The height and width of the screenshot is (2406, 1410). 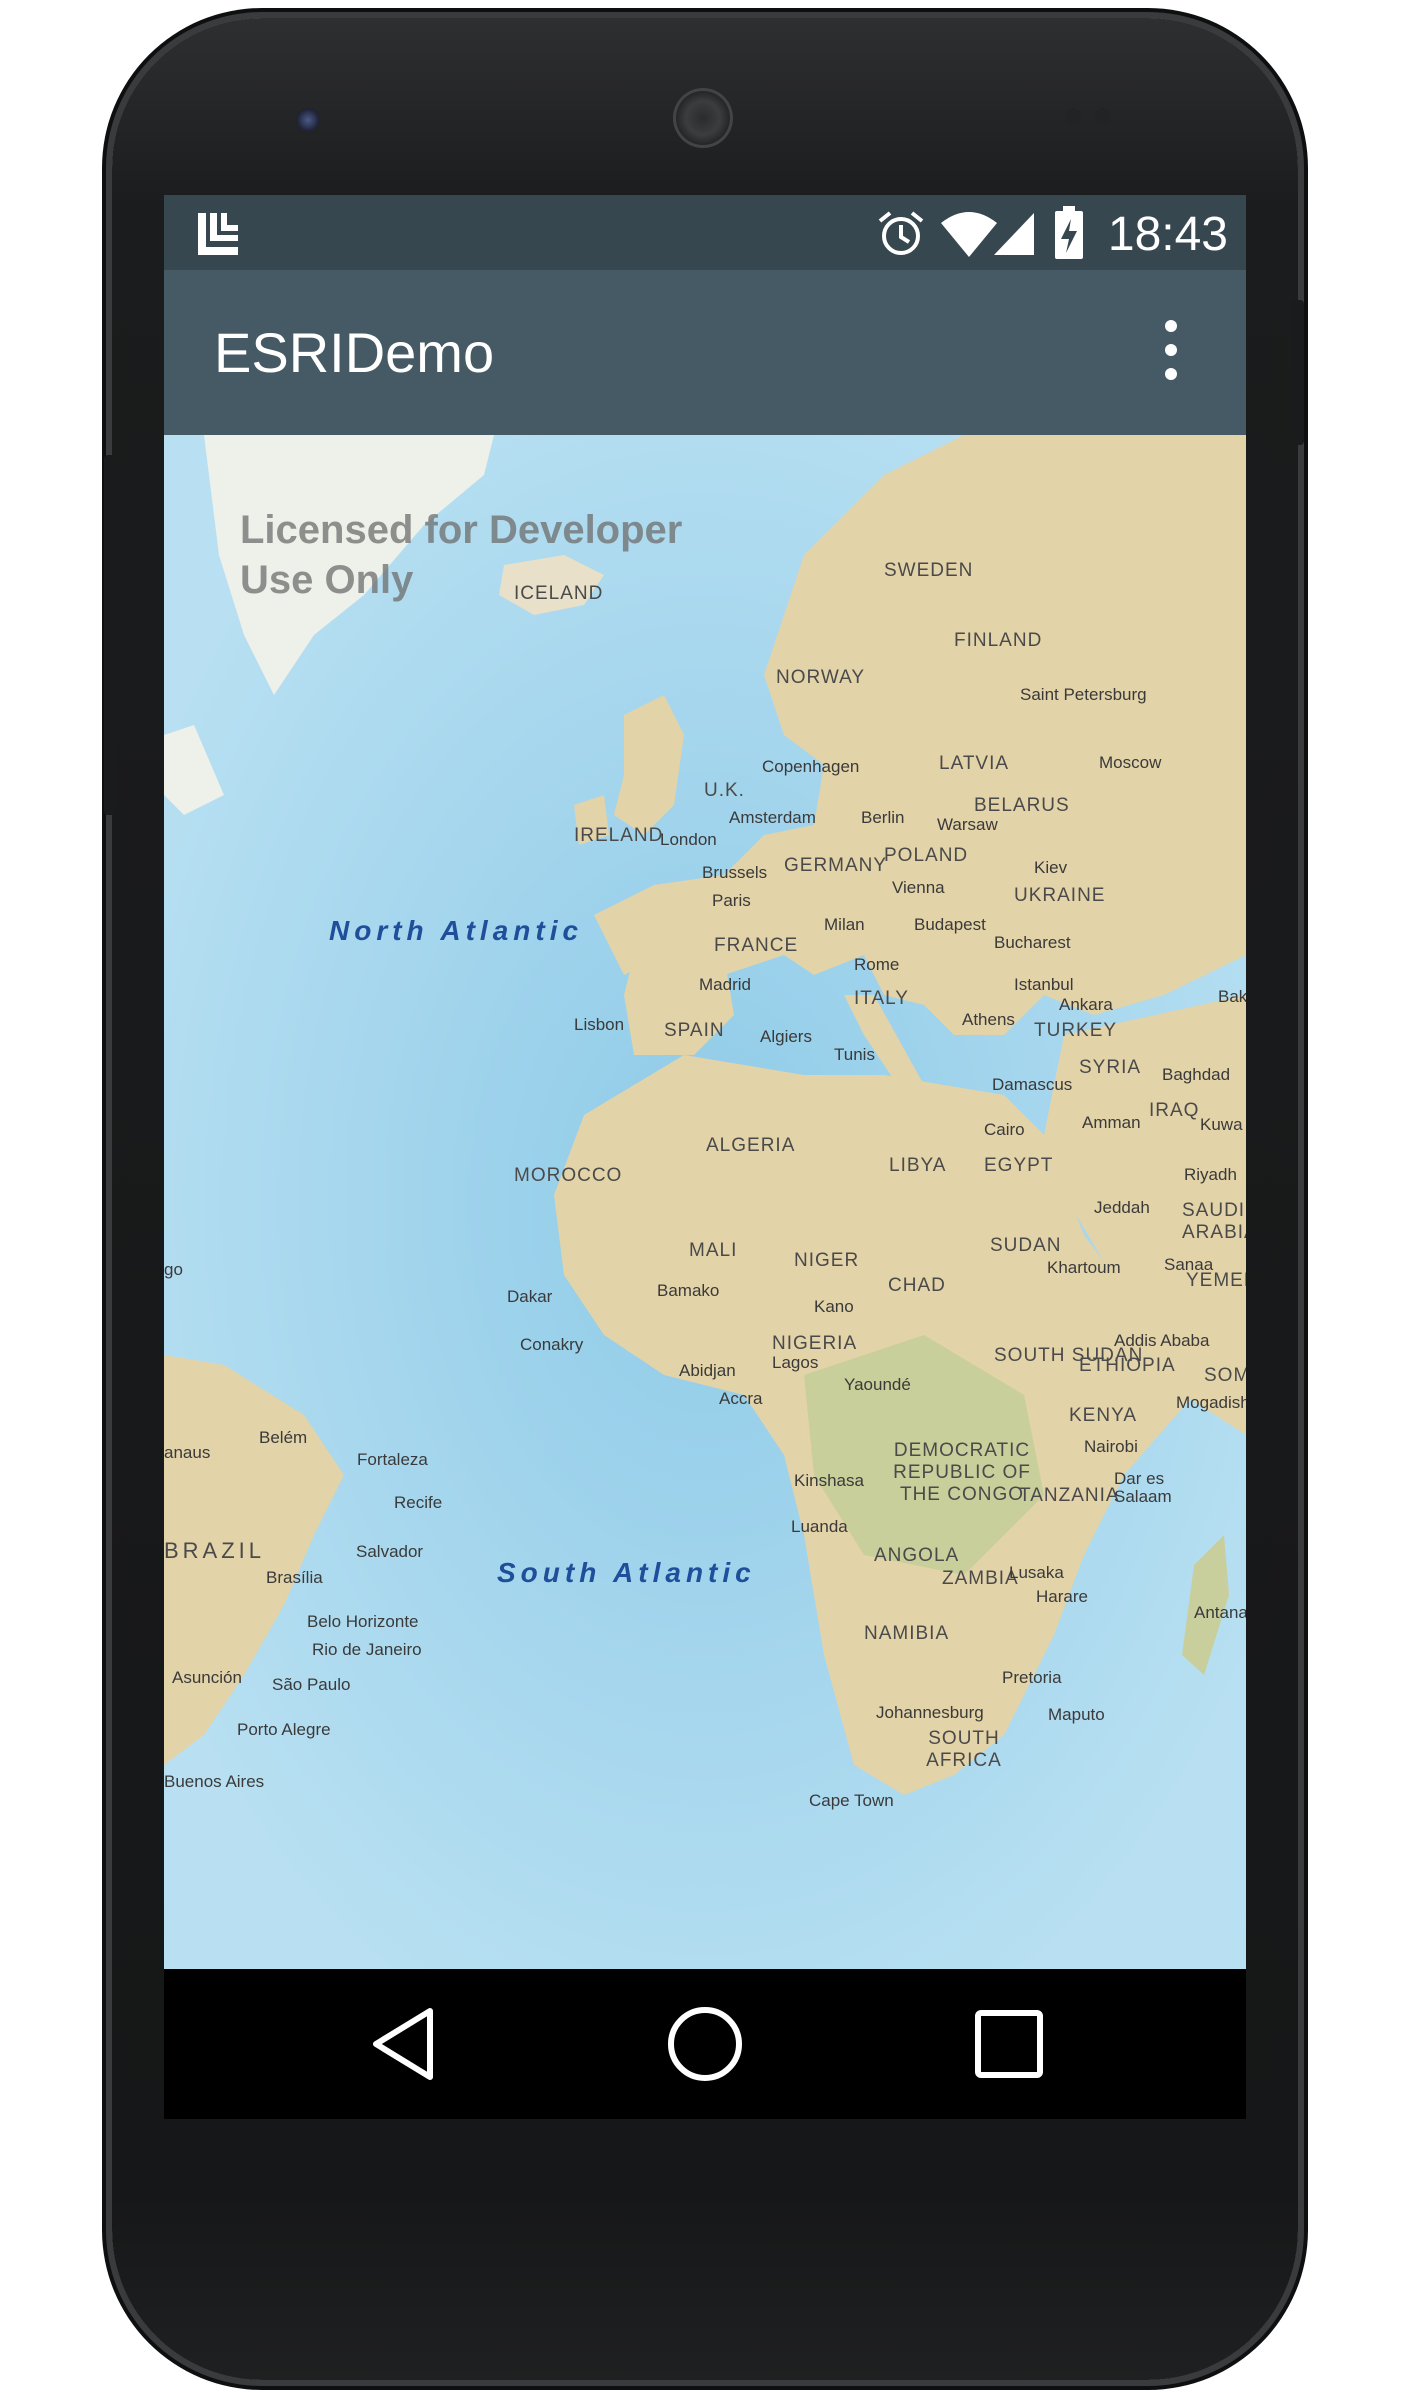 I want to click on country-label: SUDAN, so click(x=1026, y=1245).